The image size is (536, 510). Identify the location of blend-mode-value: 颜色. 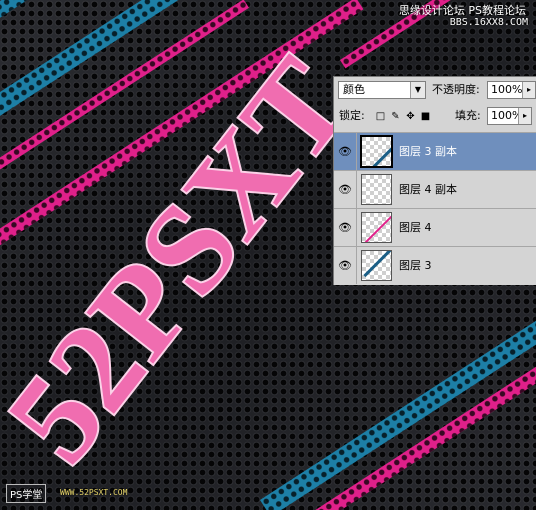
(354, 89).